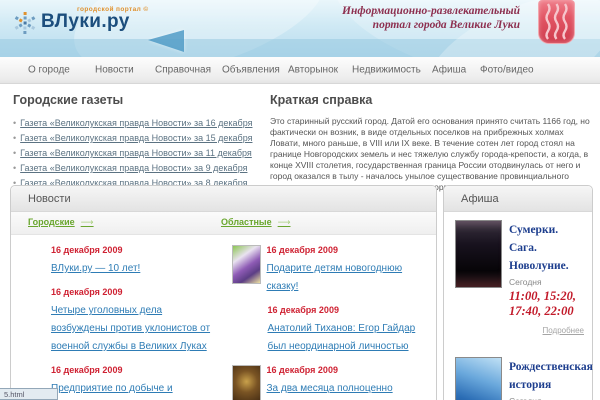 Image resolution: width=600 pixels, height=400 pixels. Describe the element at coordinates (132, 260) in the screenshot. I see `news-item: 16 декабря 2009 ВЛуки.ру — 10 лет!` at that location.